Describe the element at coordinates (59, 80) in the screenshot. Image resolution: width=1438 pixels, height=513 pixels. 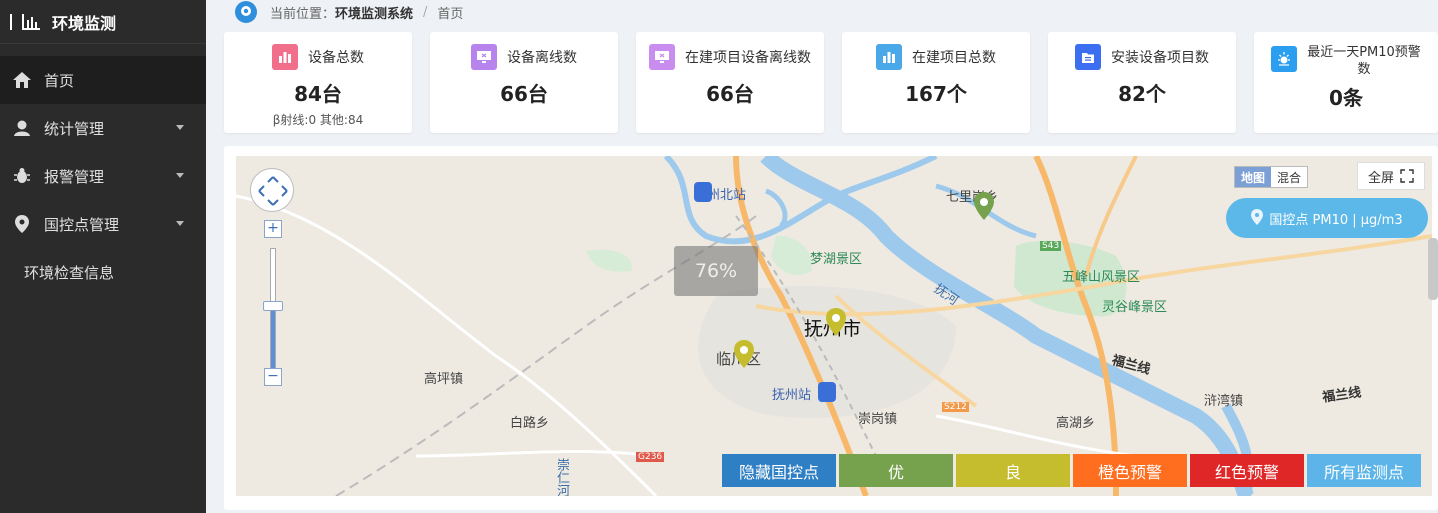
I see `sidebar-item-label: 首页` at that location.